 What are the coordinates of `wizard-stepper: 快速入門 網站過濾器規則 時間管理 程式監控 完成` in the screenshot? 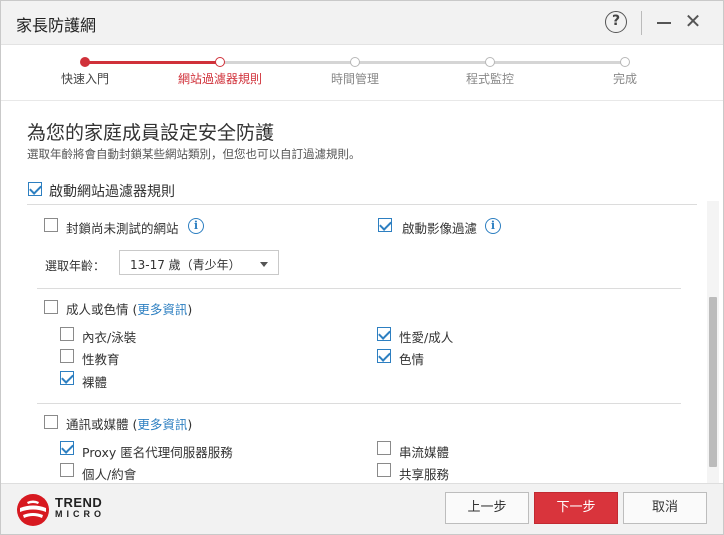 It's located at (362, 73).